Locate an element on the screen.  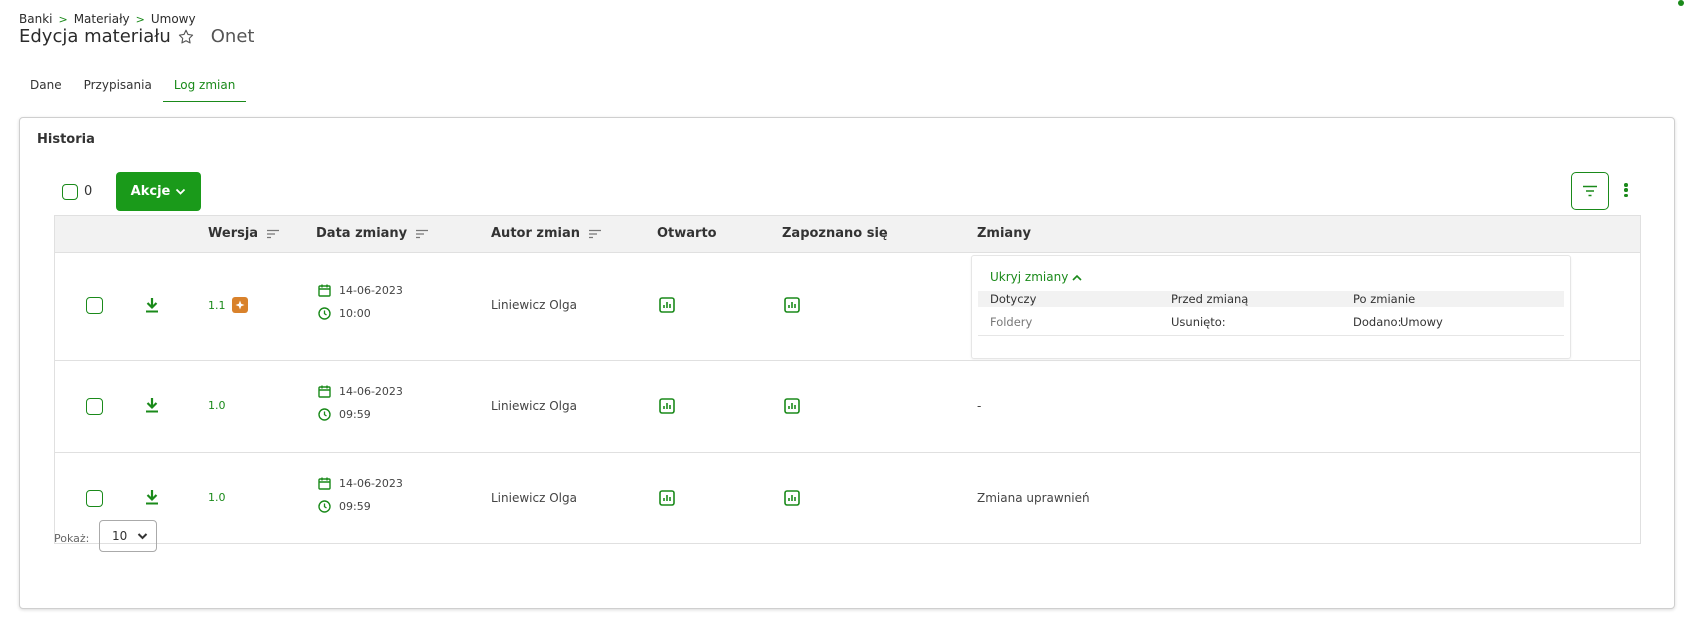
changes-detail-row: Foldery Usunięto: Dodano: Umowy is located at coordinates (1271, 325).